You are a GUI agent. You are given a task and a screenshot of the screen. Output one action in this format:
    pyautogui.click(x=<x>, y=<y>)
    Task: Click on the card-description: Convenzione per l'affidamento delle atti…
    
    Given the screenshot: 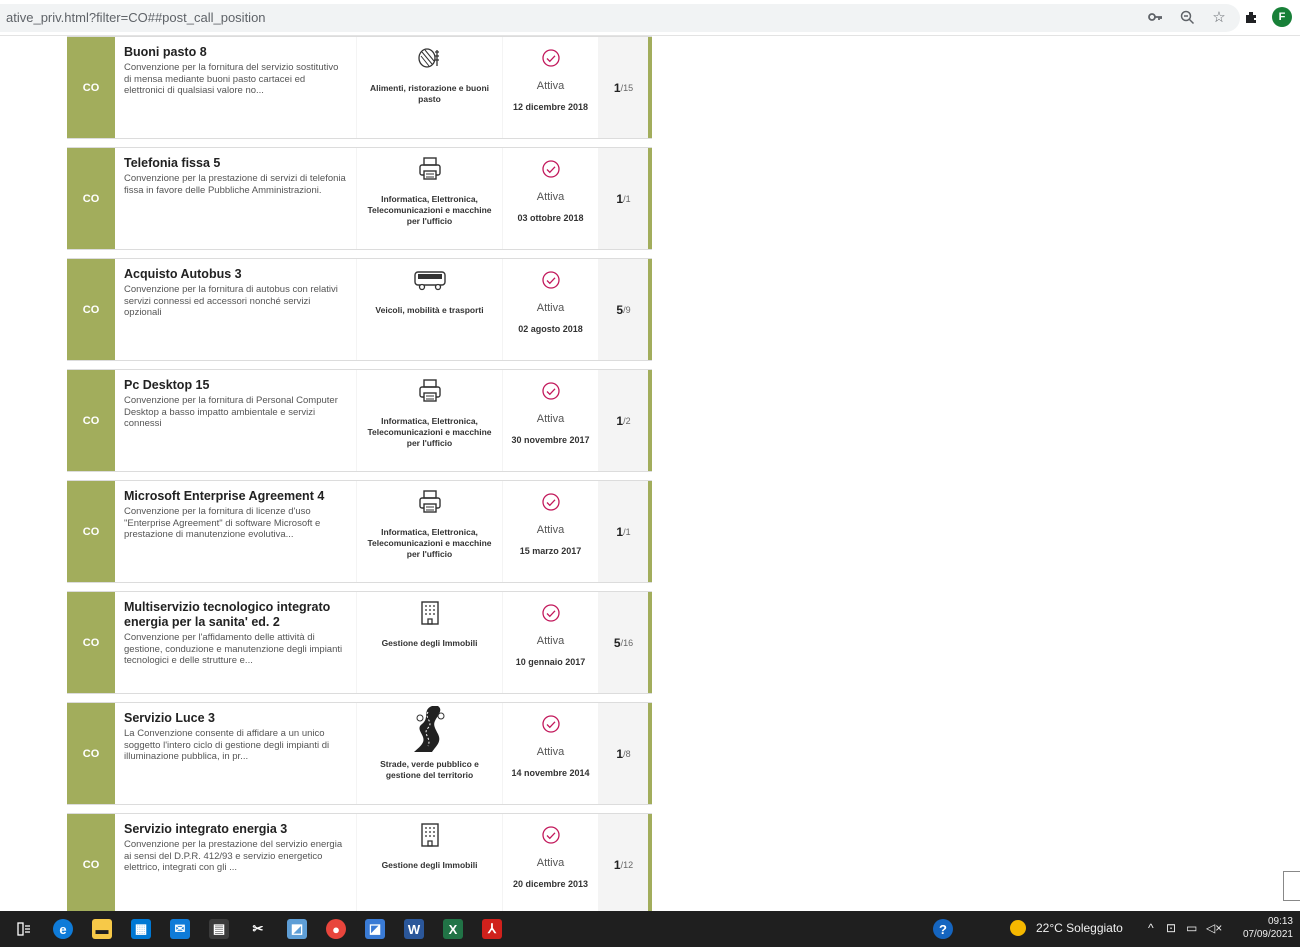 What is the action you would take?
    pyautogui.click(x=233, y=649)
    